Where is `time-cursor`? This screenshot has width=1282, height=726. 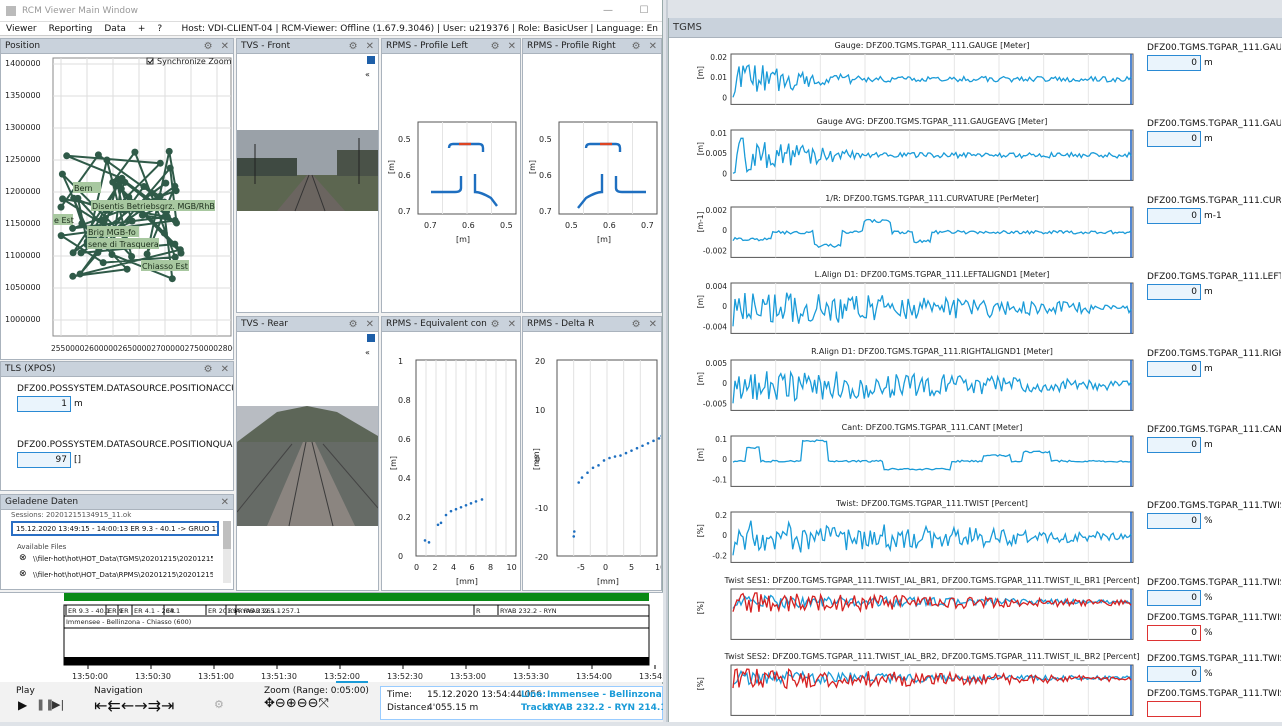 time-cursor is located at coordinates (352, 682).